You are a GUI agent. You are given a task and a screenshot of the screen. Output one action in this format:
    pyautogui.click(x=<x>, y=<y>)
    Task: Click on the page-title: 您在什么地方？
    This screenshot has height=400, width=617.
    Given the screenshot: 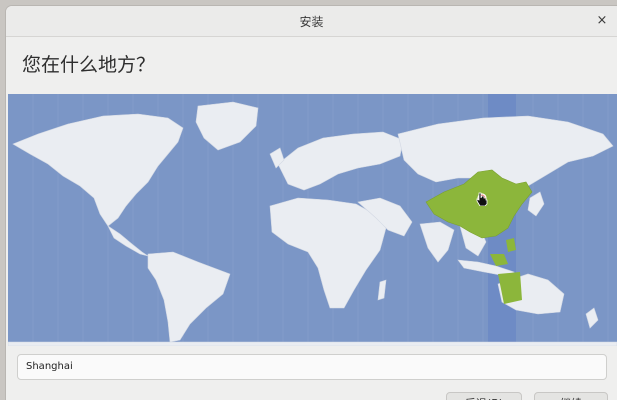 What is the action you would take?
    pyautogui.click(x=89, y=65)
    